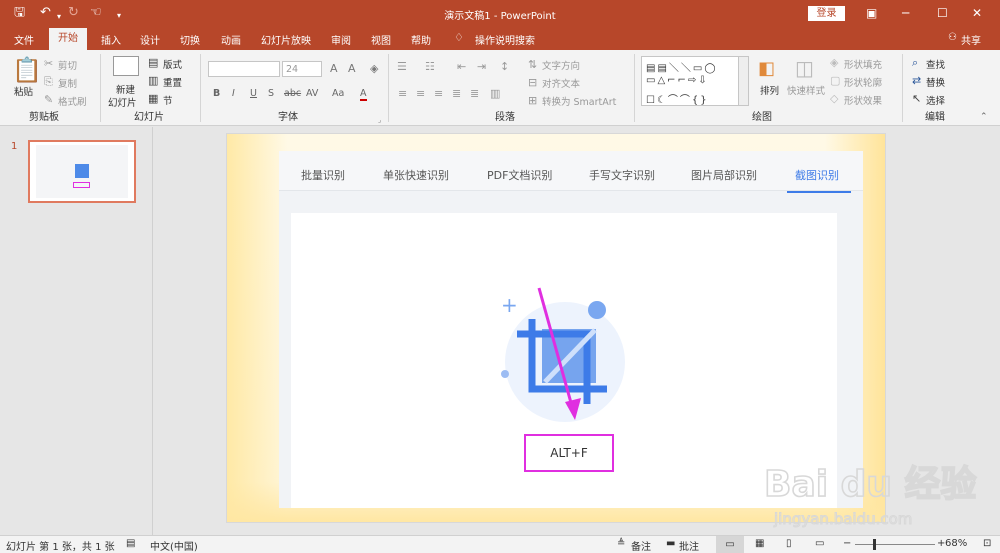 The height and width of the screenshot is (553, 1000). What do you see at coordinates (871, 13) in the screenshot?
I see `ribbon-display-icon: ▣` at bounding box center [871, 13].